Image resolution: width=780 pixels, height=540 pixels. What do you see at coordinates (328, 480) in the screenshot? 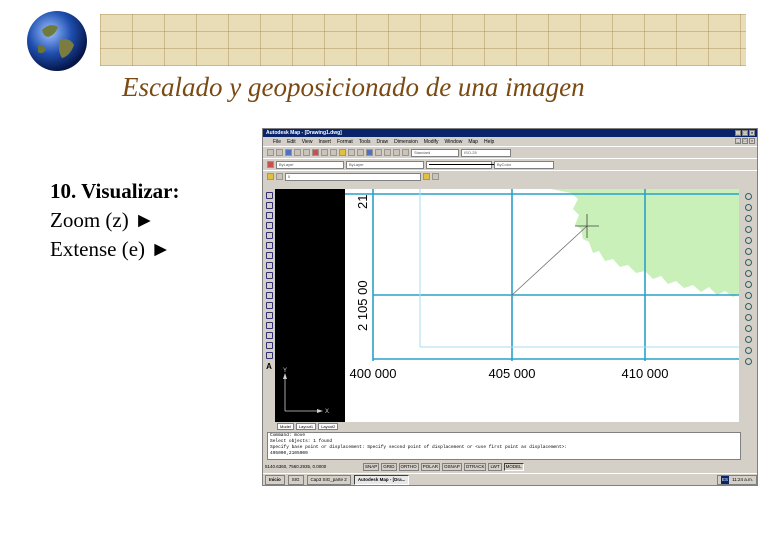
I see `taskbar-item-cap3: Cap3 SIG_parte 2` at bounding box center [328, 480].